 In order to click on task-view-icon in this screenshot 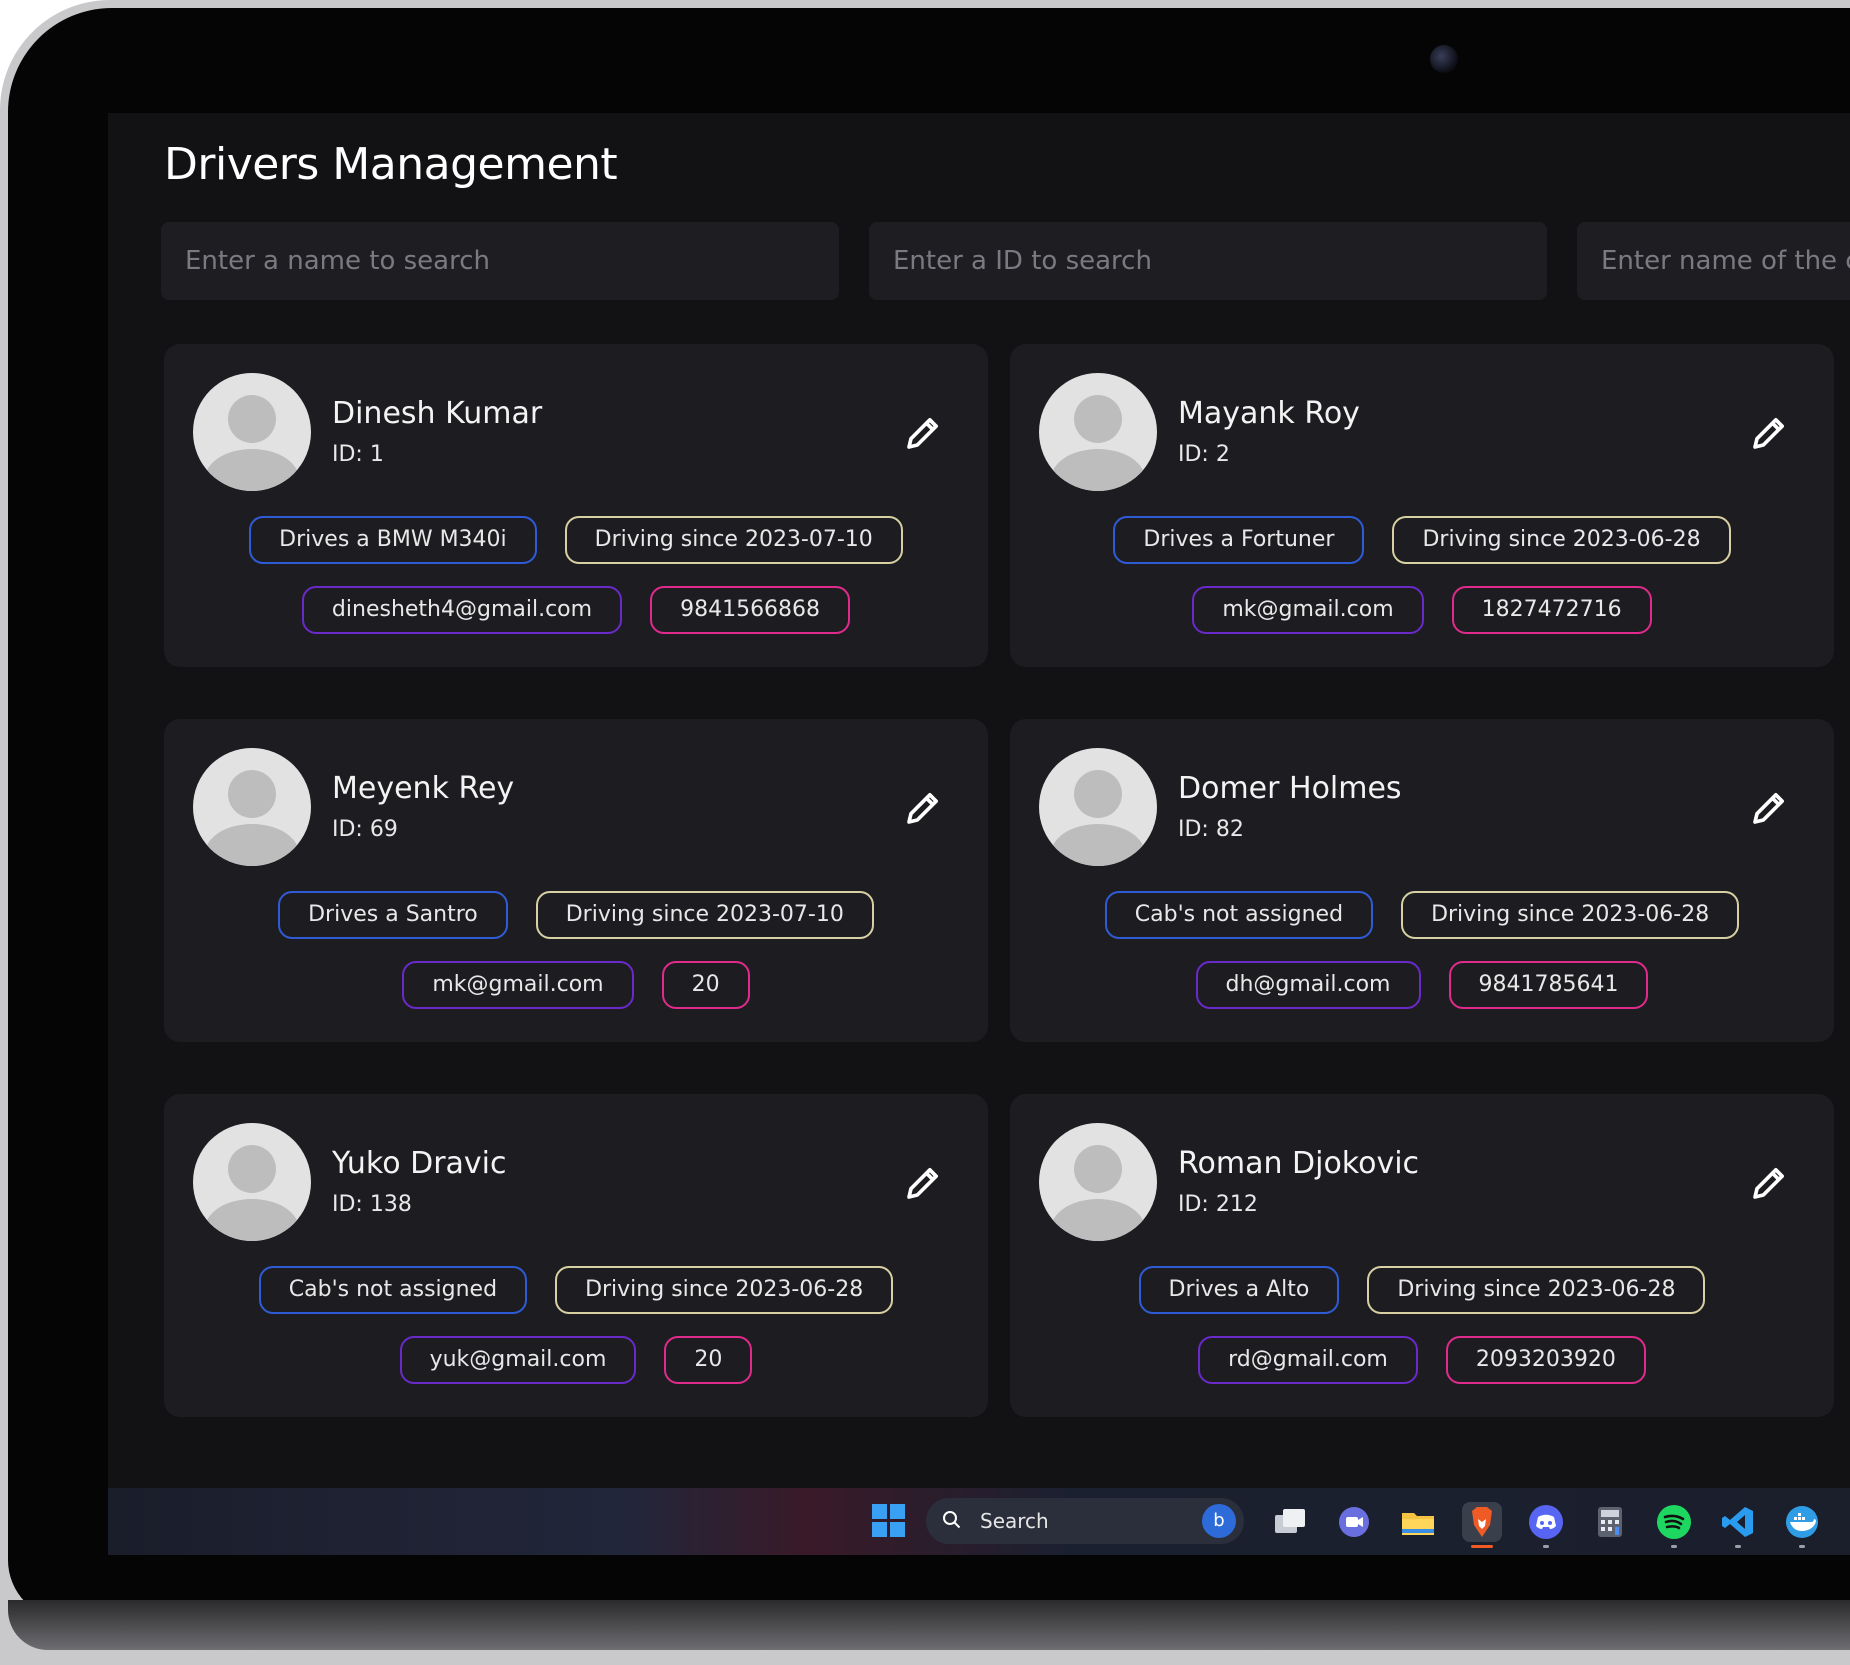, I will do `click(1290, 1522)`.